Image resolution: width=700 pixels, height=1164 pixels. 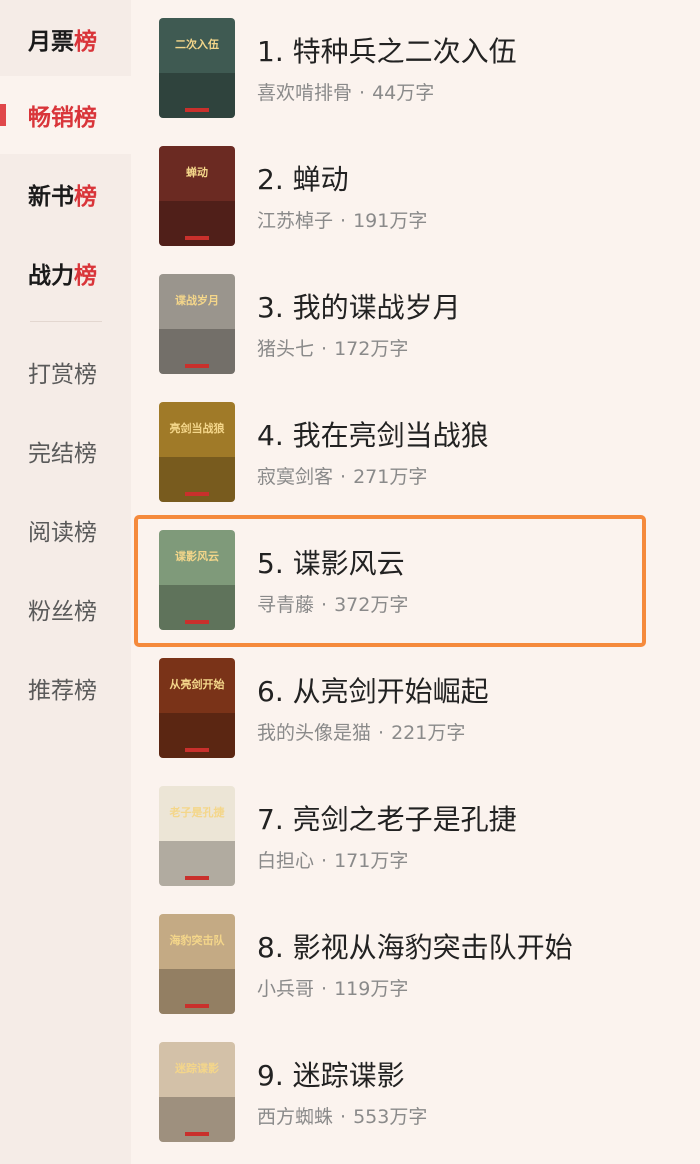 I want to click on book-meta: 西方蜘蛛 · 553万字, so click(x=342, y=1115).